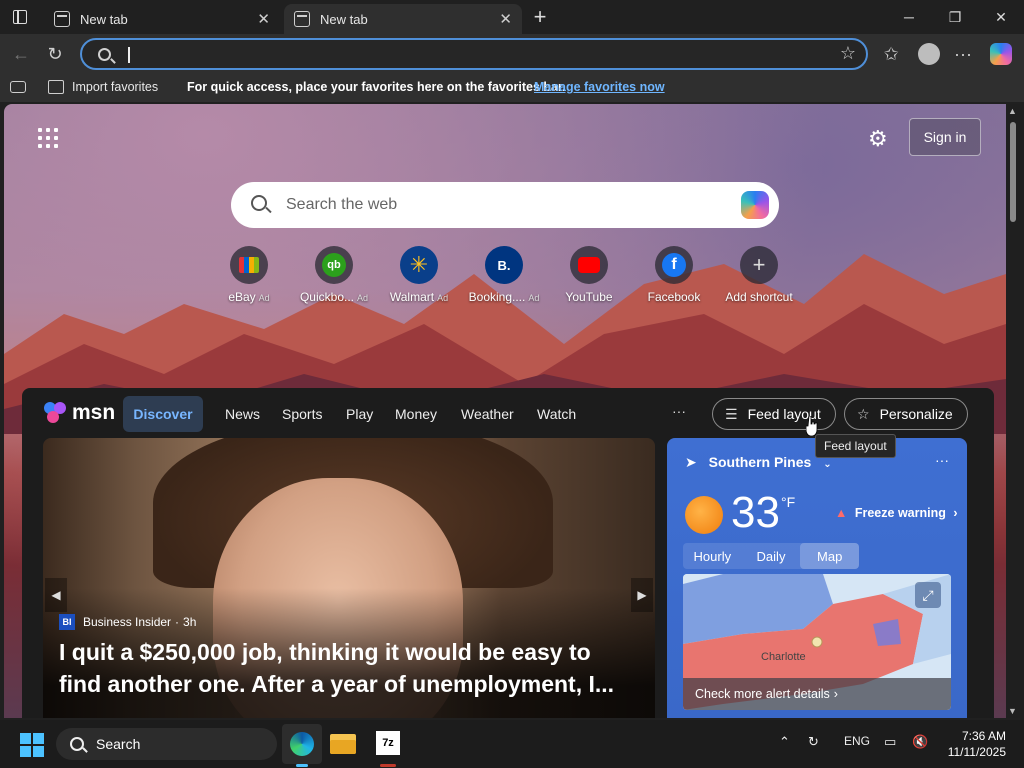 Image resolution: width=1024 pixels, height=768 pixels. What do you see at coordinates (504, 275) in the screenshot?
I see `shortcut-booking: B. Booking.... Ad` at bounding box center [504, 275].